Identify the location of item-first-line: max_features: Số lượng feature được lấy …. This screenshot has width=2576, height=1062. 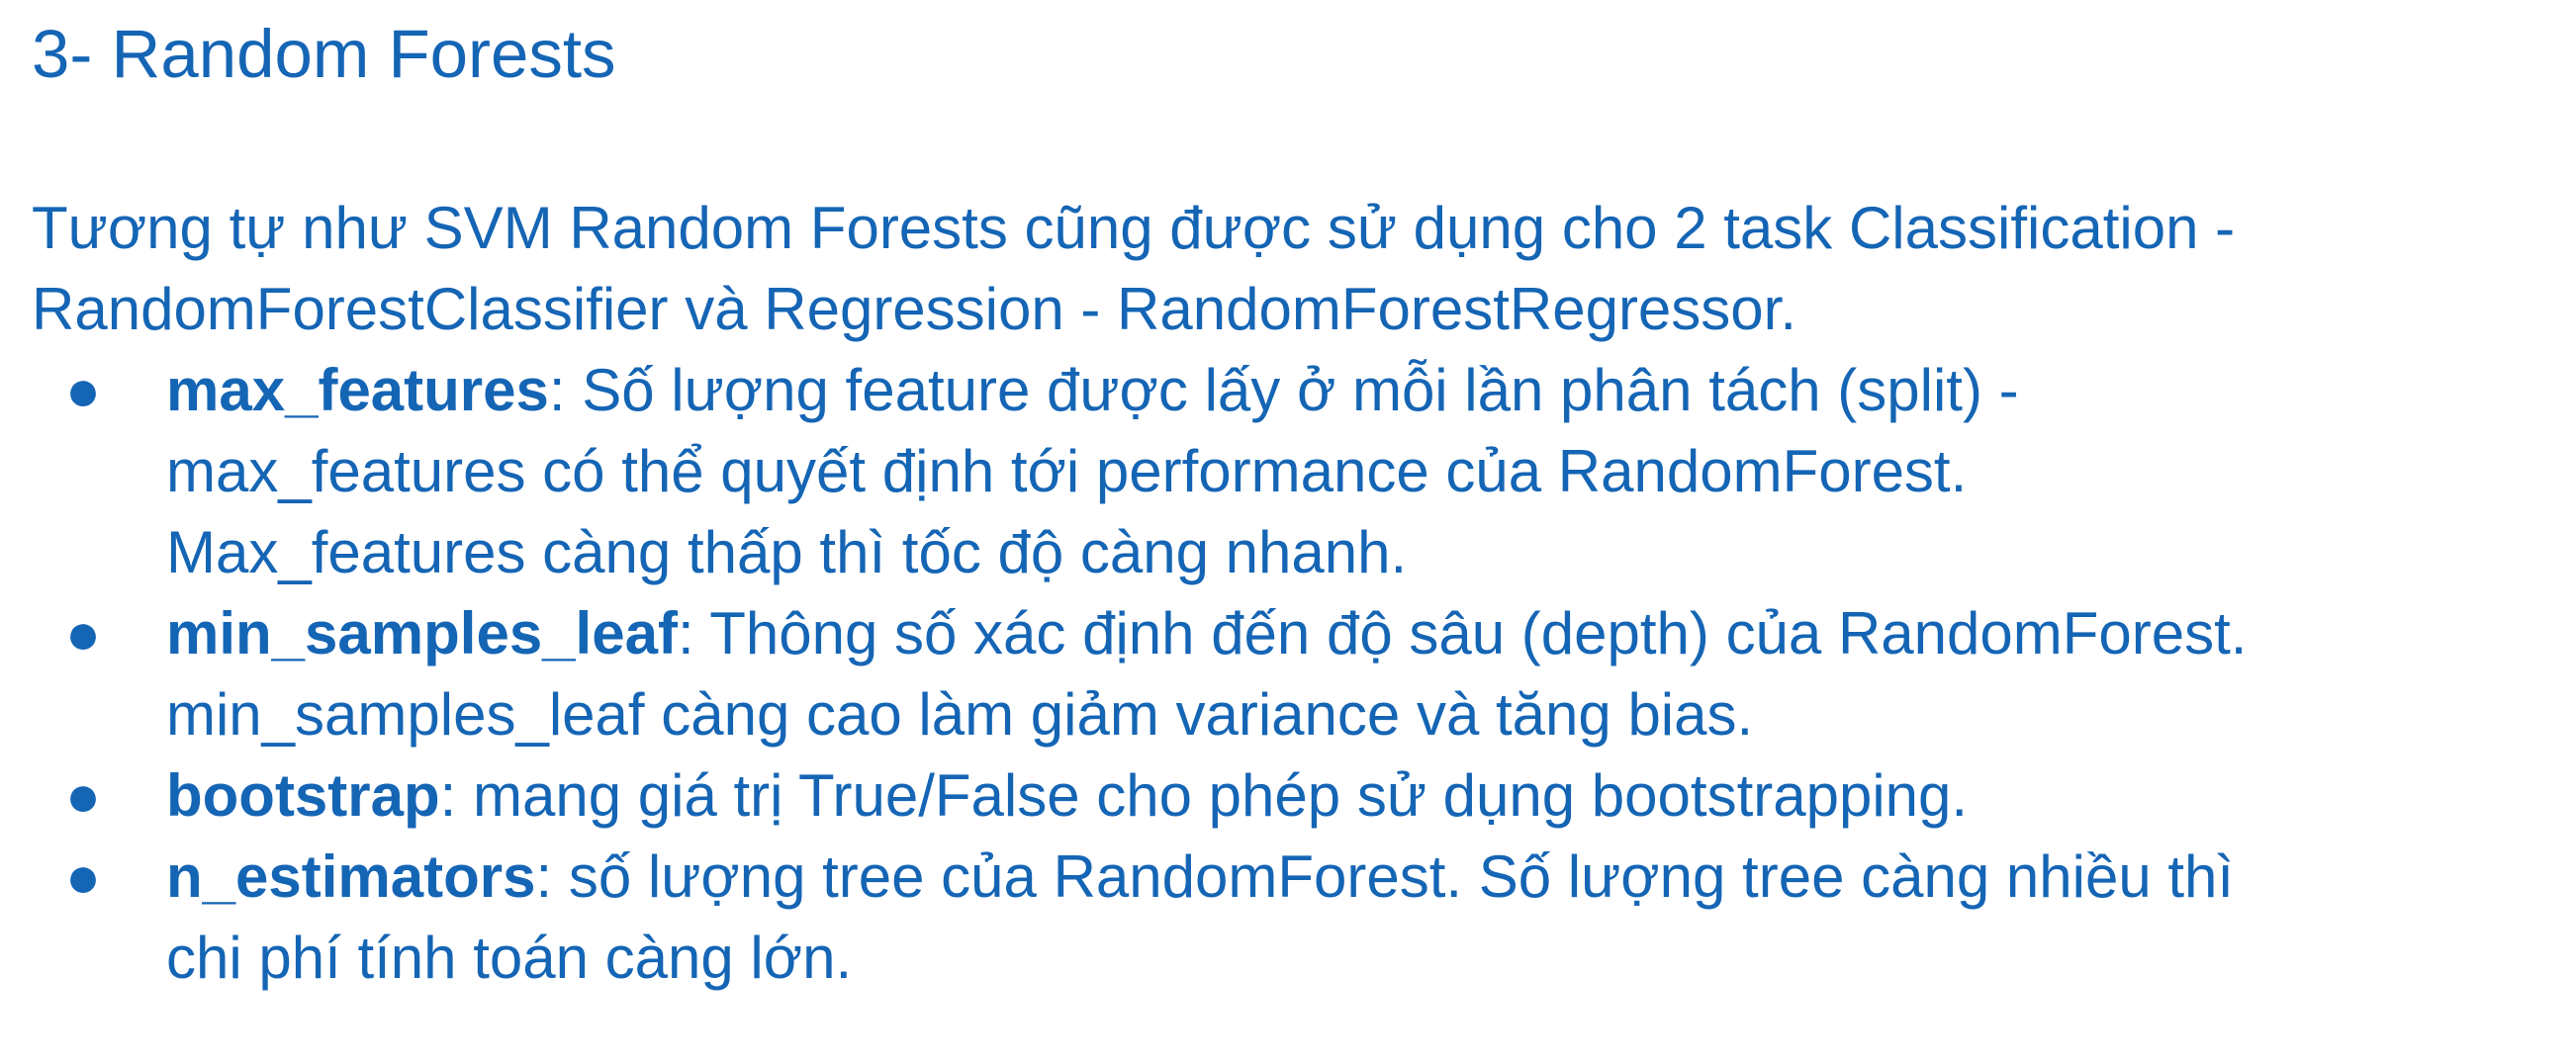
(1369, 390).